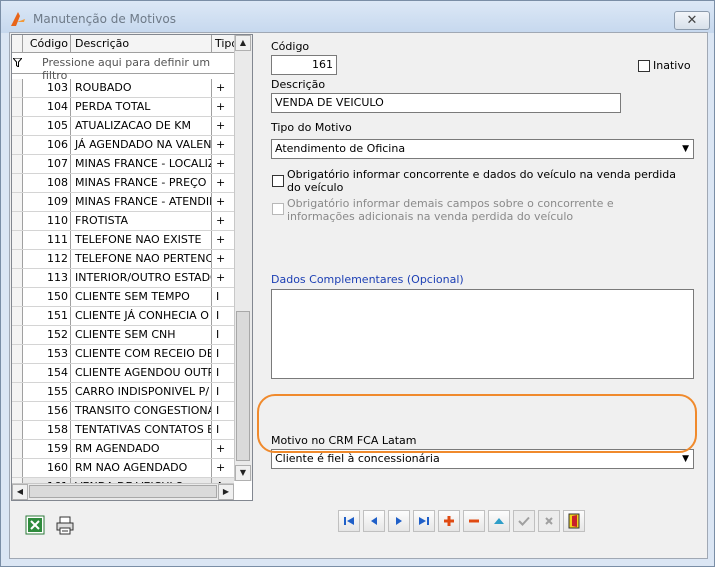 This screenshot has height=567, width=715. What do you see at coordinates (123, 278) in the screenshot?
I see `table-row: 113 INTERIOR/OUTRO ESTADO +` at bounding box center [123, 278].